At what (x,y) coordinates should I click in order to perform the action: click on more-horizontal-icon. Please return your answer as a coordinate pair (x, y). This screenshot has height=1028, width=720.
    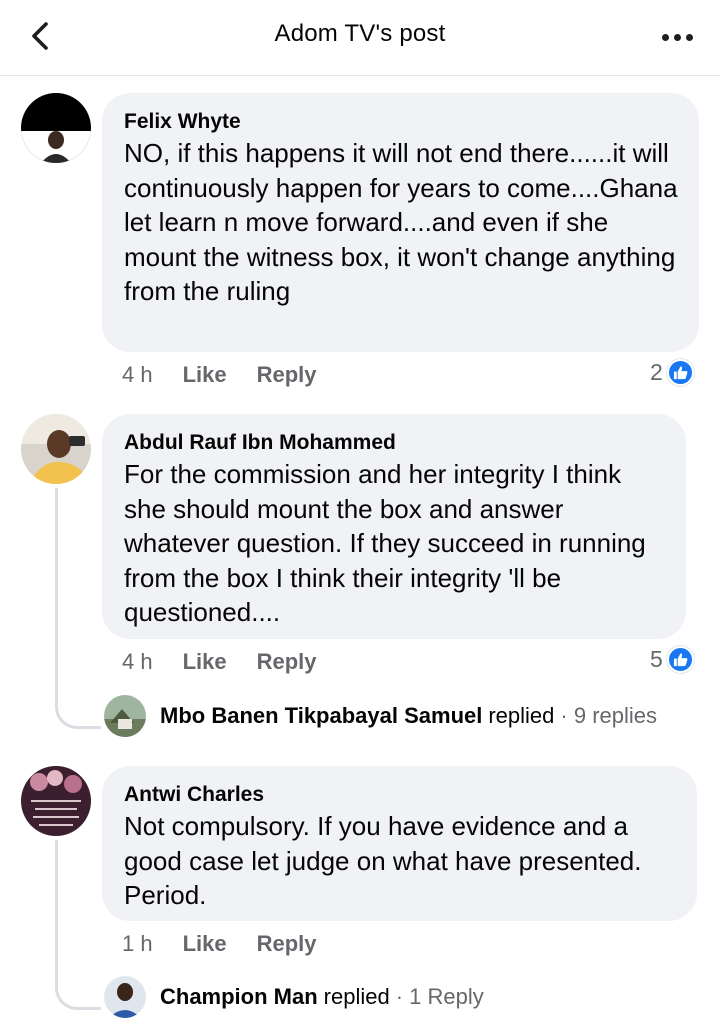
    Looking at the image, I should click on (679, 37).